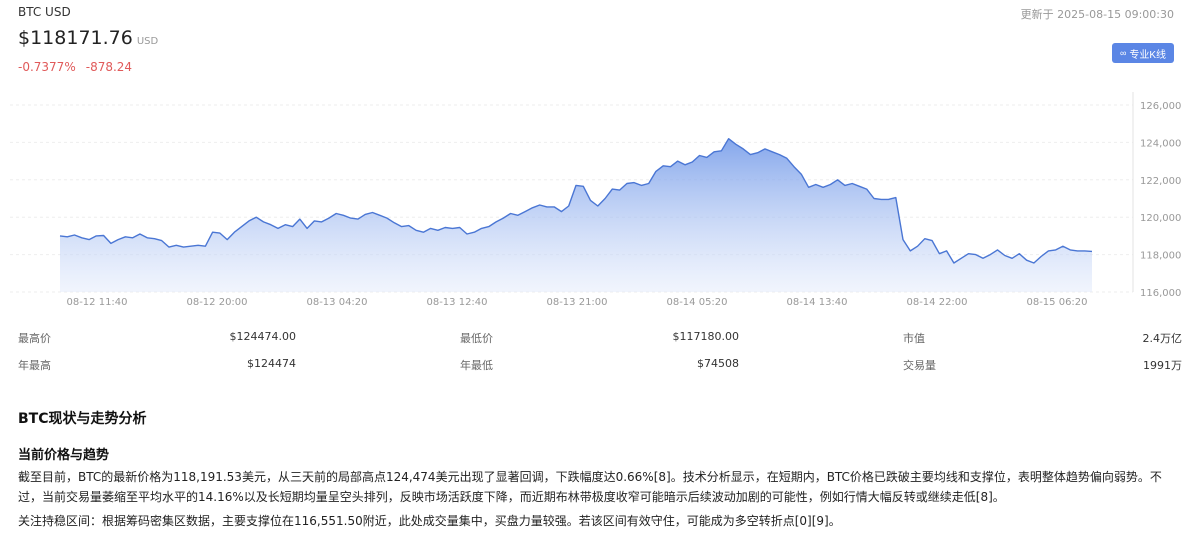  I want to click on price-display: $118171.76 USD, so click(88, 38).